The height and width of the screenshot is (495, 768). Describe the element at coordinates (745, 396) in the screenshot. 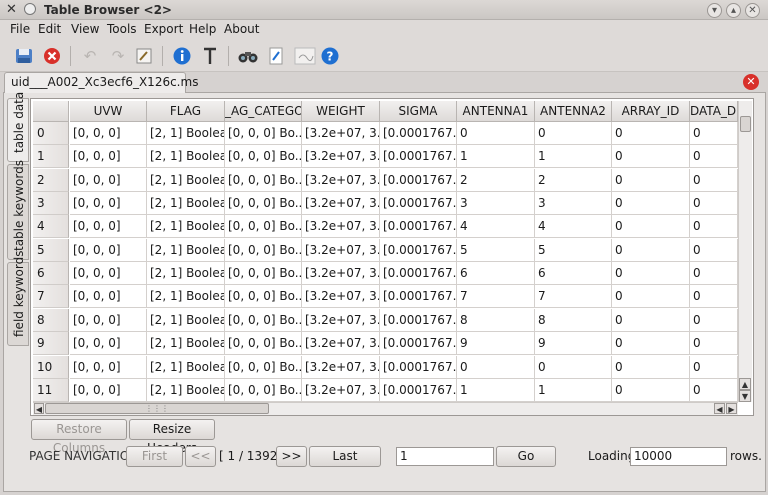

I see `scroll-down-icon: ▼` at that location.